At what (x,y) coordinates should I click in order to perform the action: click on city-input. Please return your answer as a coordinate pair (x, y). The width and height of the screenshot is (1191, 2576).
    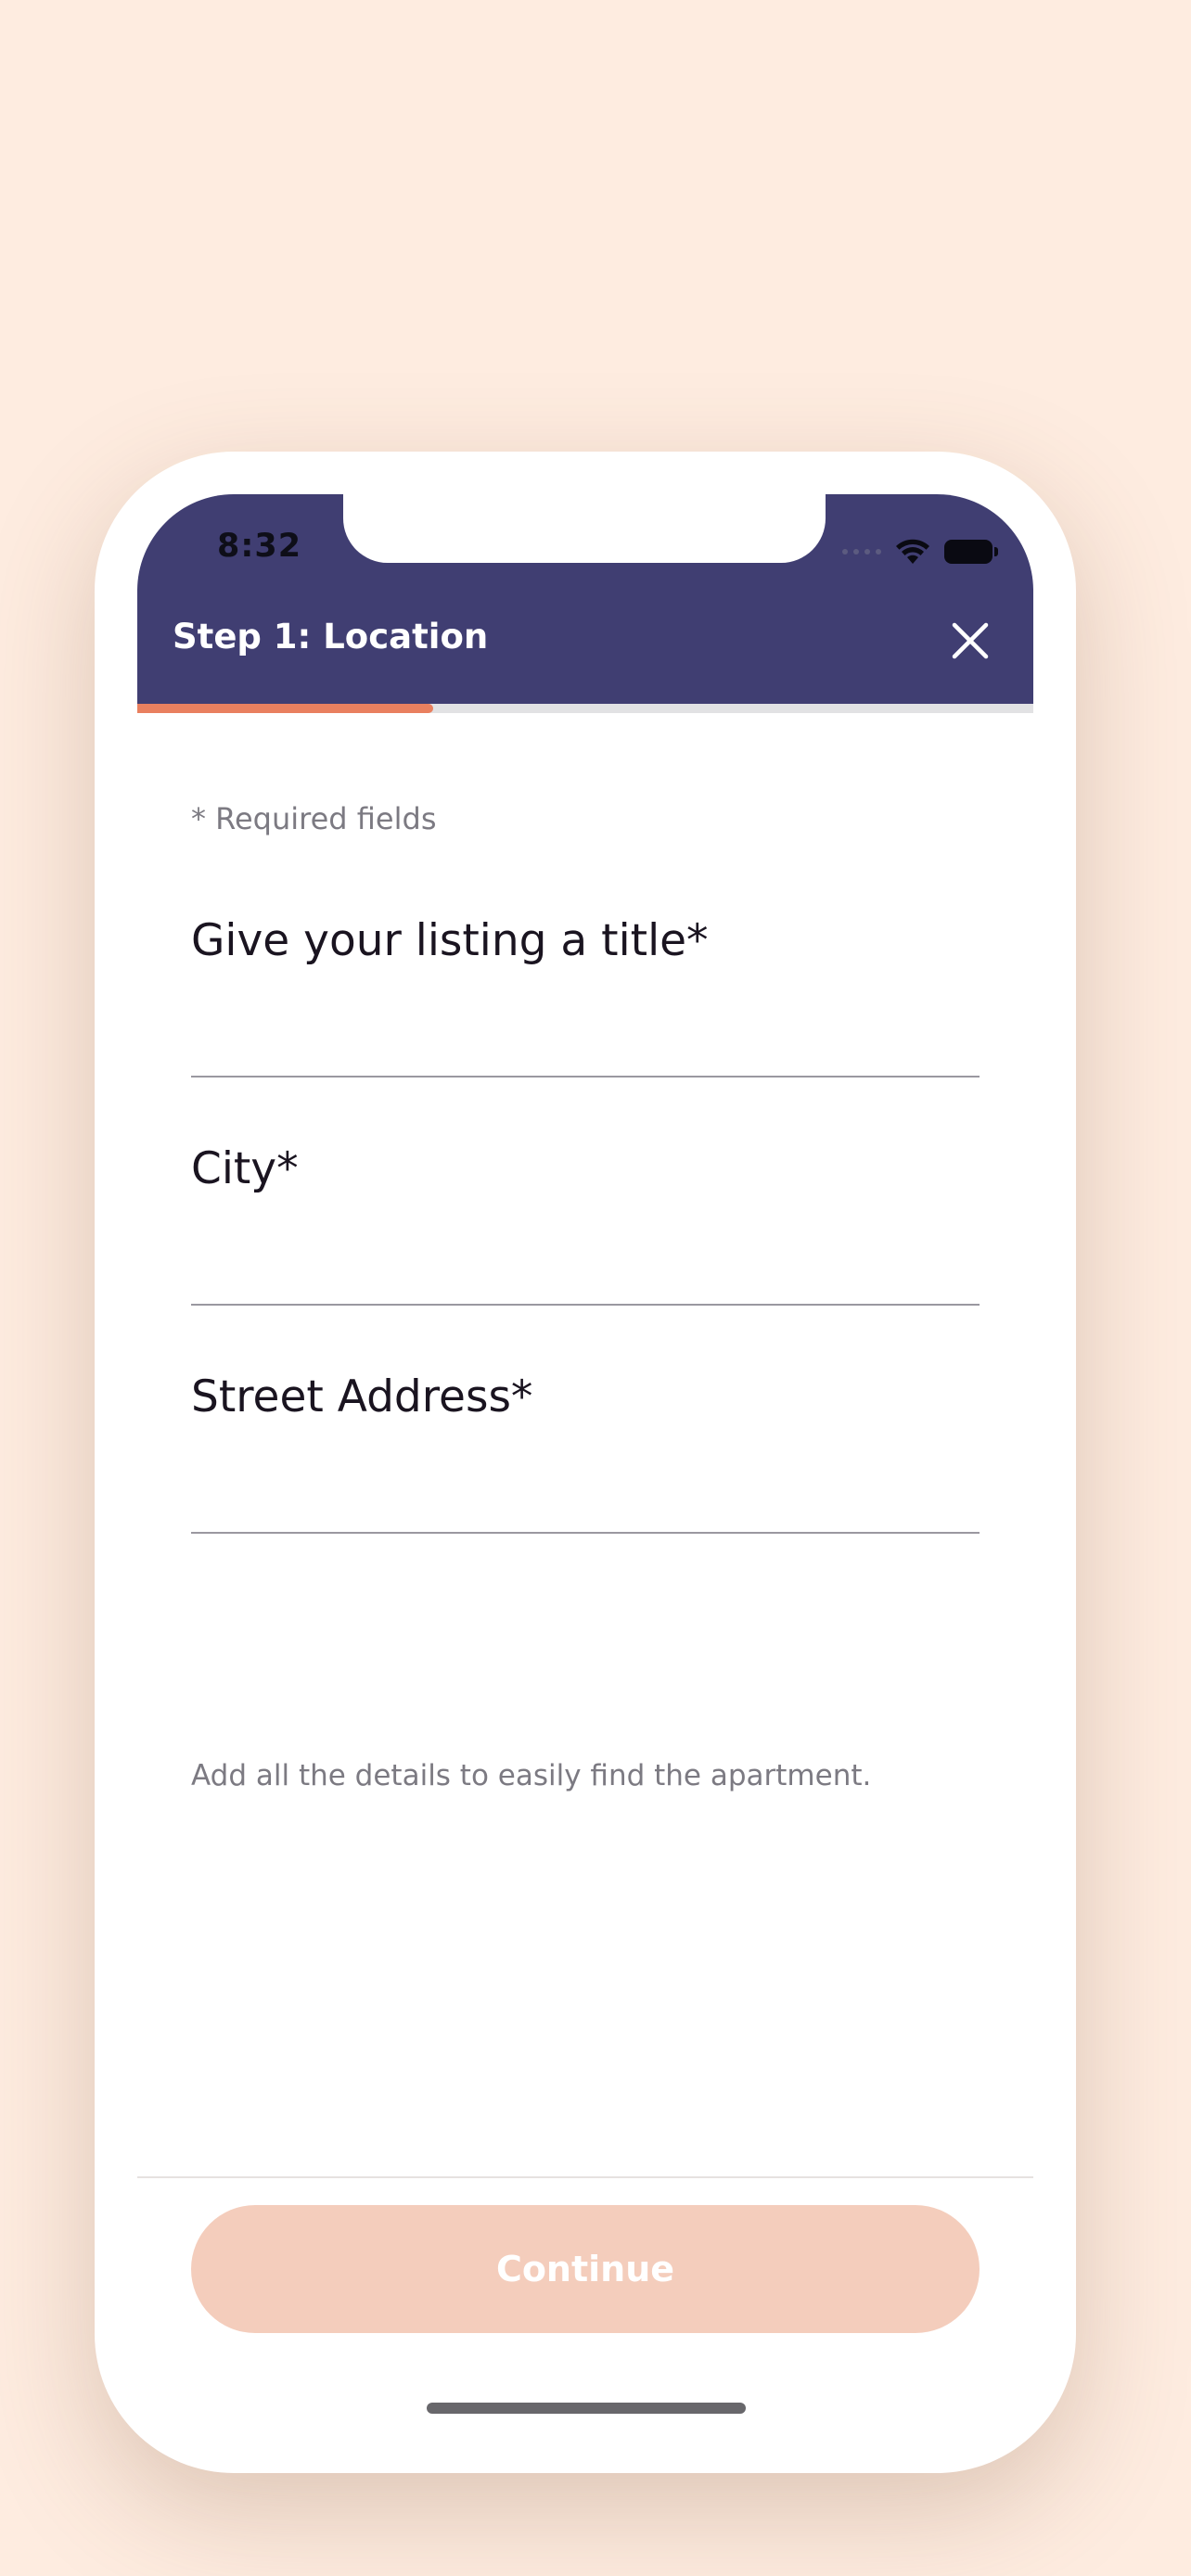
    Looking at the image, I should click on (585, 1268).